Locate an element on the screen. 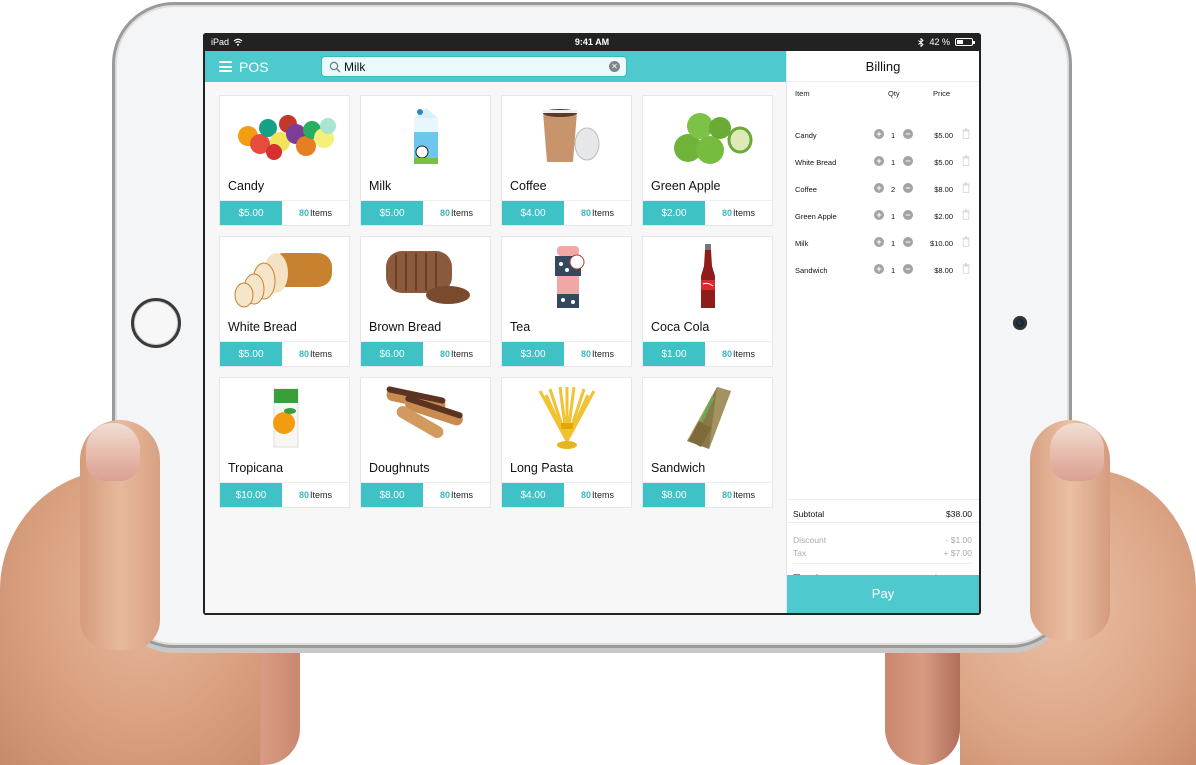 Image resolution: width=1196 pixels, height=765 pixels. billing-row: Candy + 1 − $5.00 is located at coordinates (883, 135).